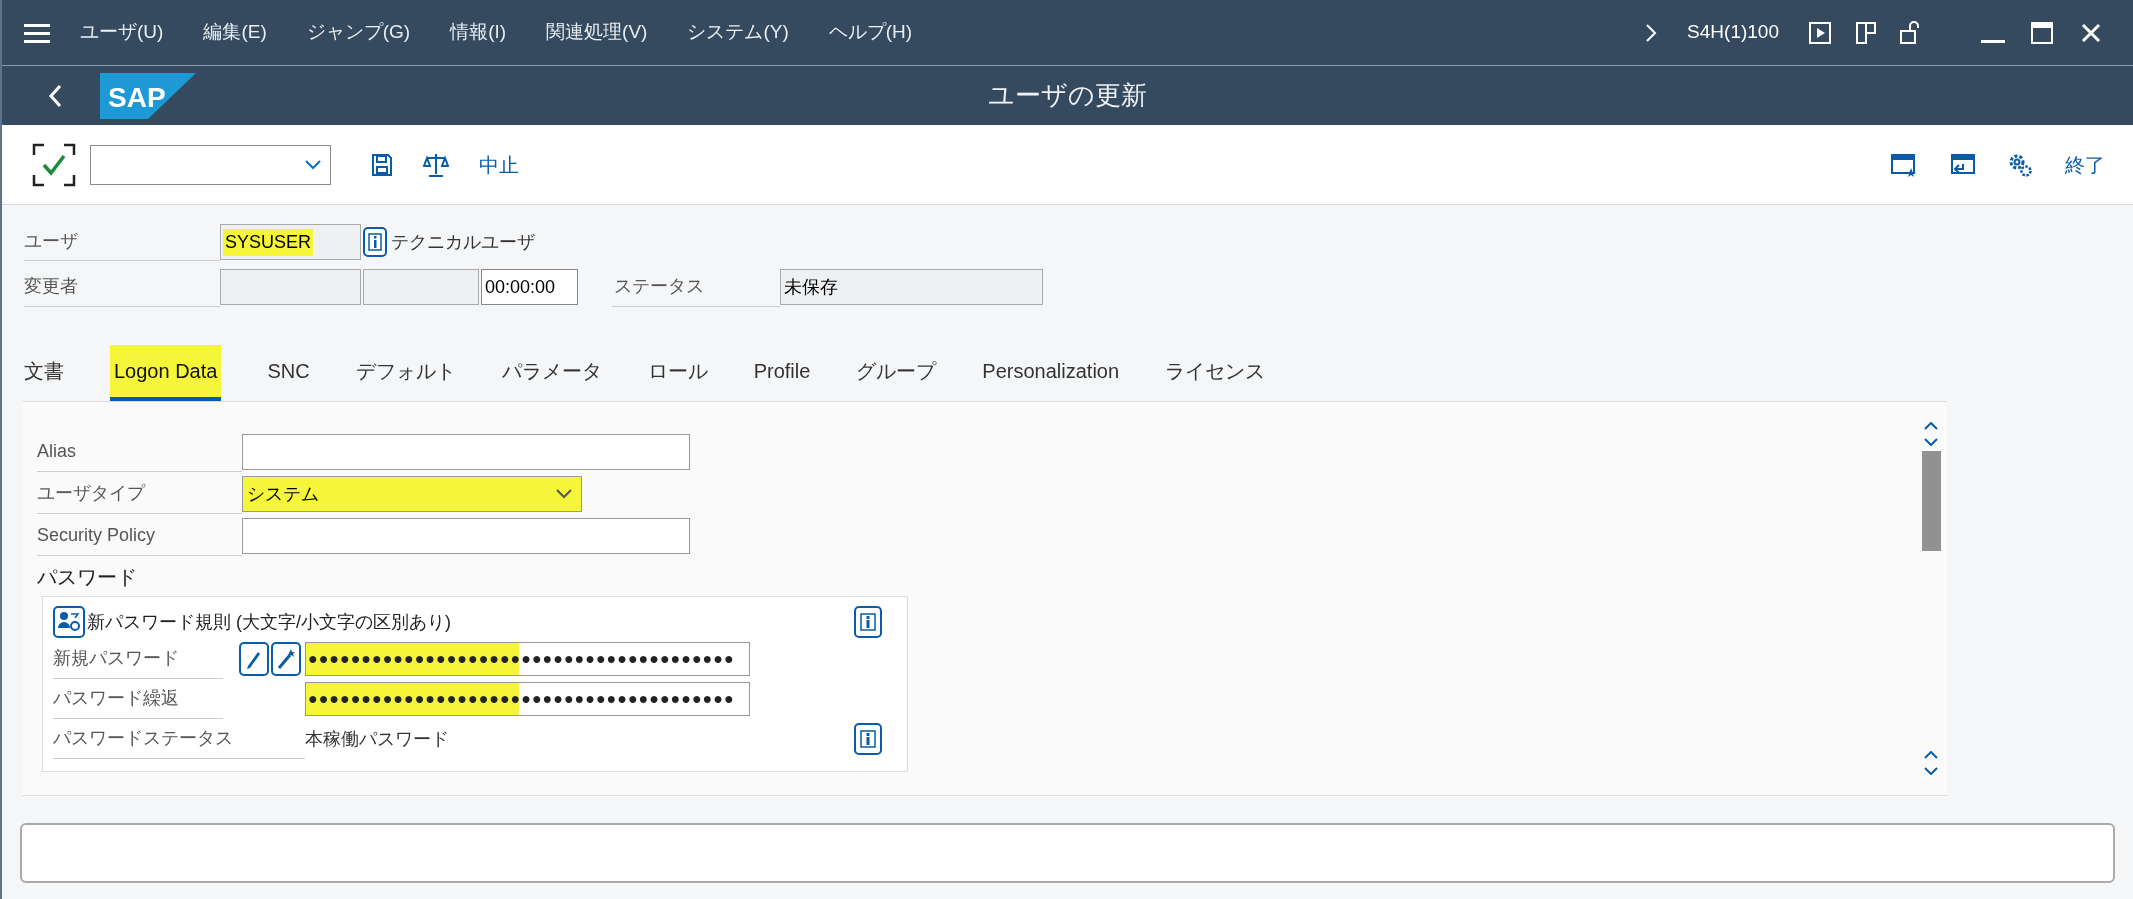 Image resolution: width=2133 pixels, height=899 pixels. Describe the element at coordinates (499, 164) in the screenshot. I see `cancel-button: 中止` at that location.